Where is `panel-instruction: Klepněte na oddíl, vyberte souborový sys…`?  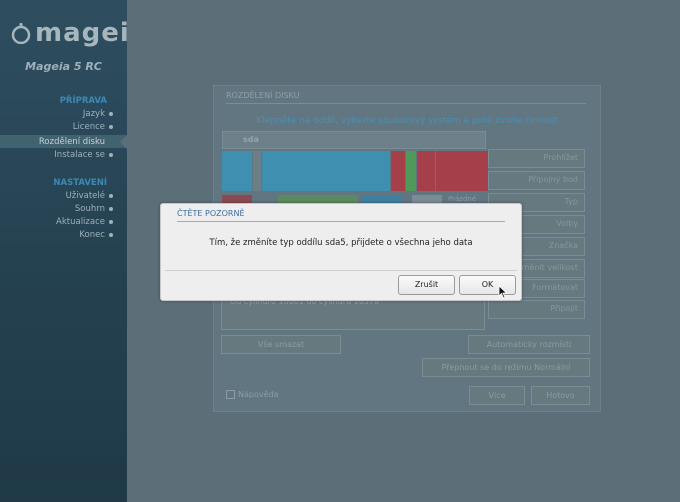 panel-instruction: Klepněte na oddíl, vyberte souborový sys… is located at coordinates (407, 121).